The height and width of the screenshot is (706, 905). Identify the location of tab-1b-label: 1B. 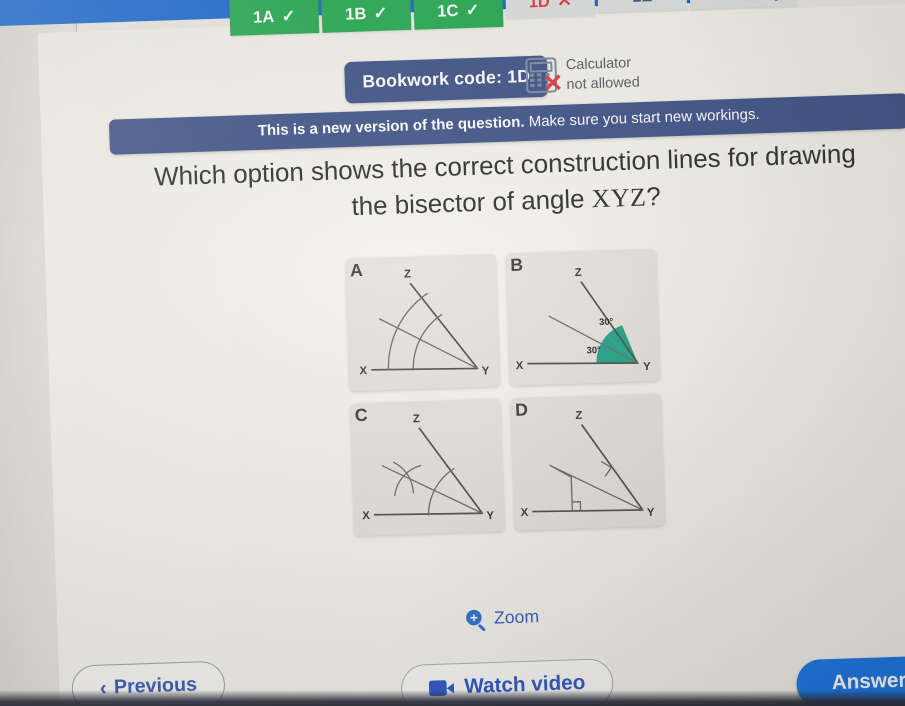
(355, 14).